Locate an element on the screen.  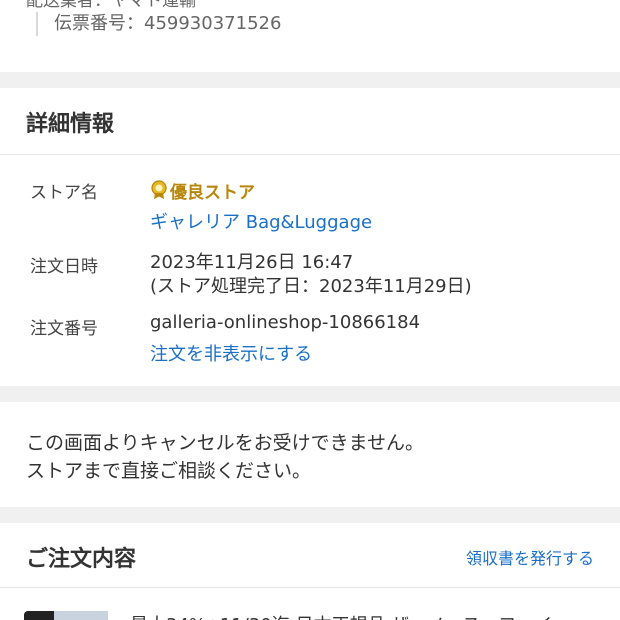
order-date-value: 2023年11月26日 16:47 is located at coordinates (252, 262).